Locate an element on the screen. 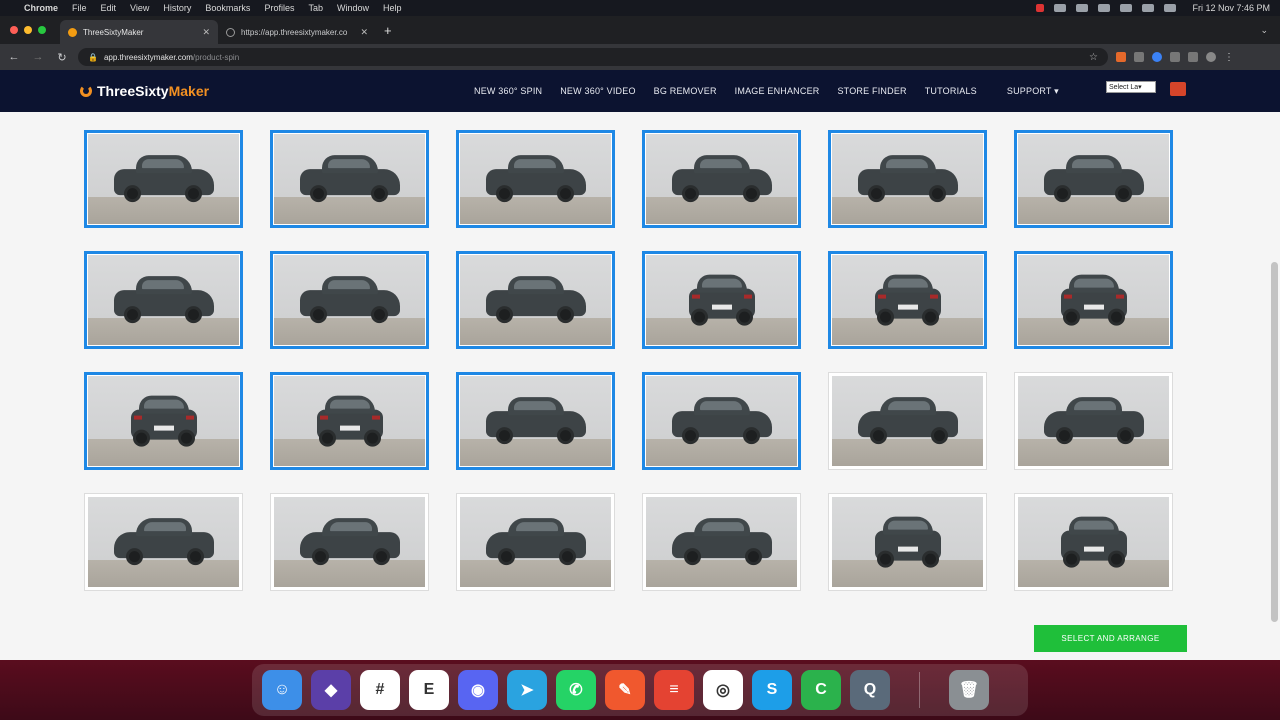 This screenshot has width=1280, height=720. tab-app-threesixtymaker: https://app.threesixtymaker.co ✕ is located at coordinates (297, 32).